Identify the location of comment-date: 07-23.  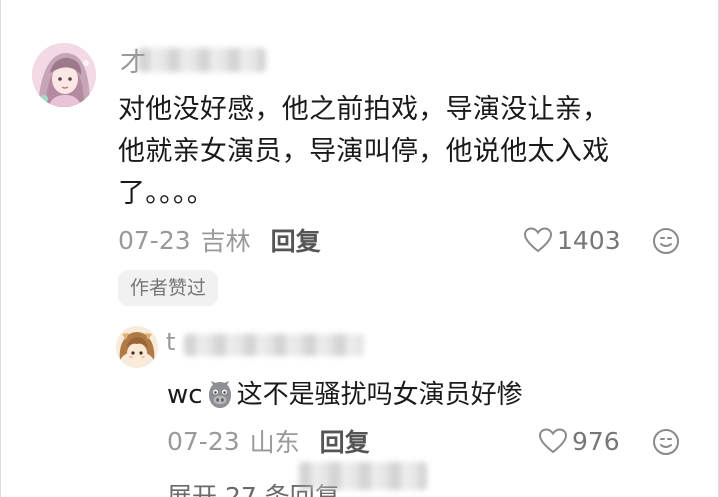
(154, 240).